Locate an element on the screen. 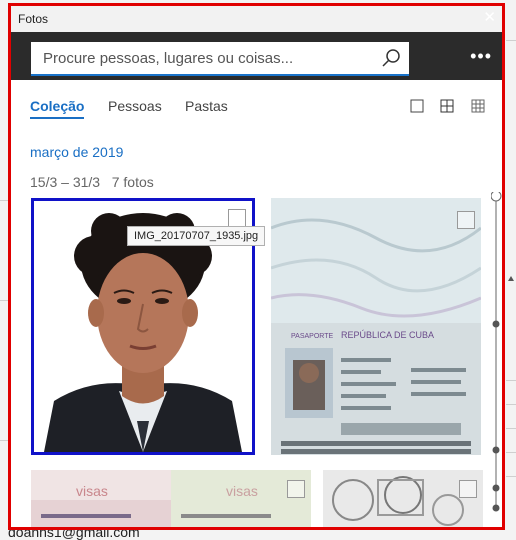 The image size is (516, 540). title-bar: Fotos ✕ is located at coordinates (256, 19).